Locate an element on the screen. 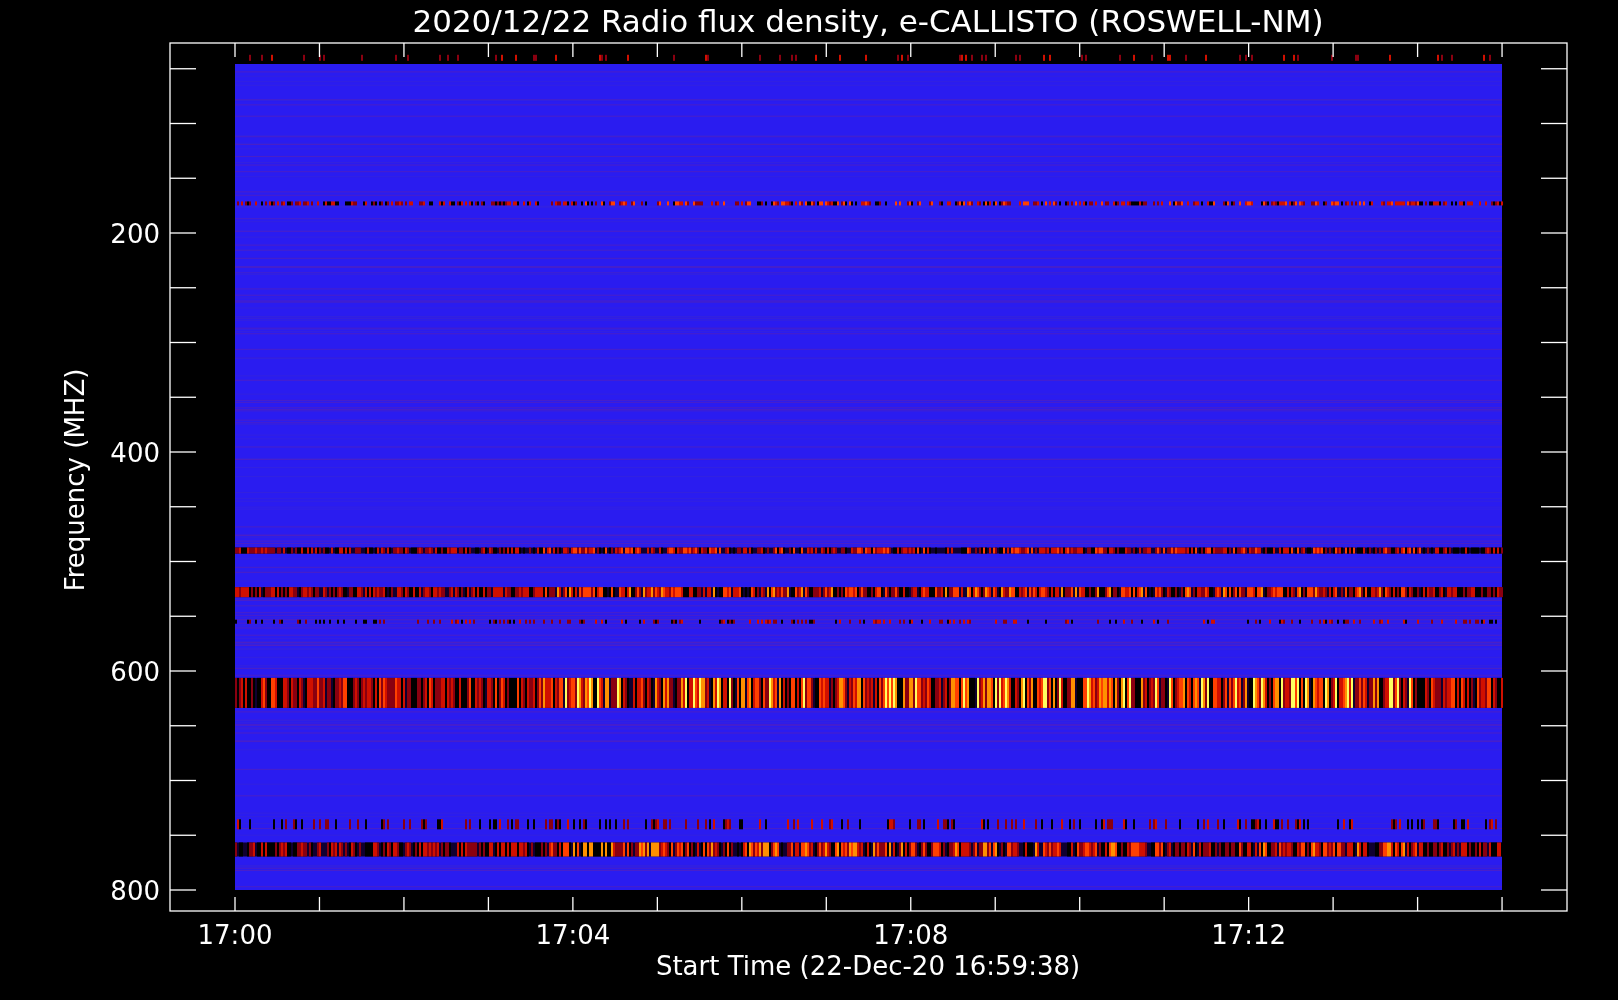  plot-title: 2020/12/22 Radio flux density, e-CALLISTO (ROSWELL-NM) is located at coordinates (868, 21).